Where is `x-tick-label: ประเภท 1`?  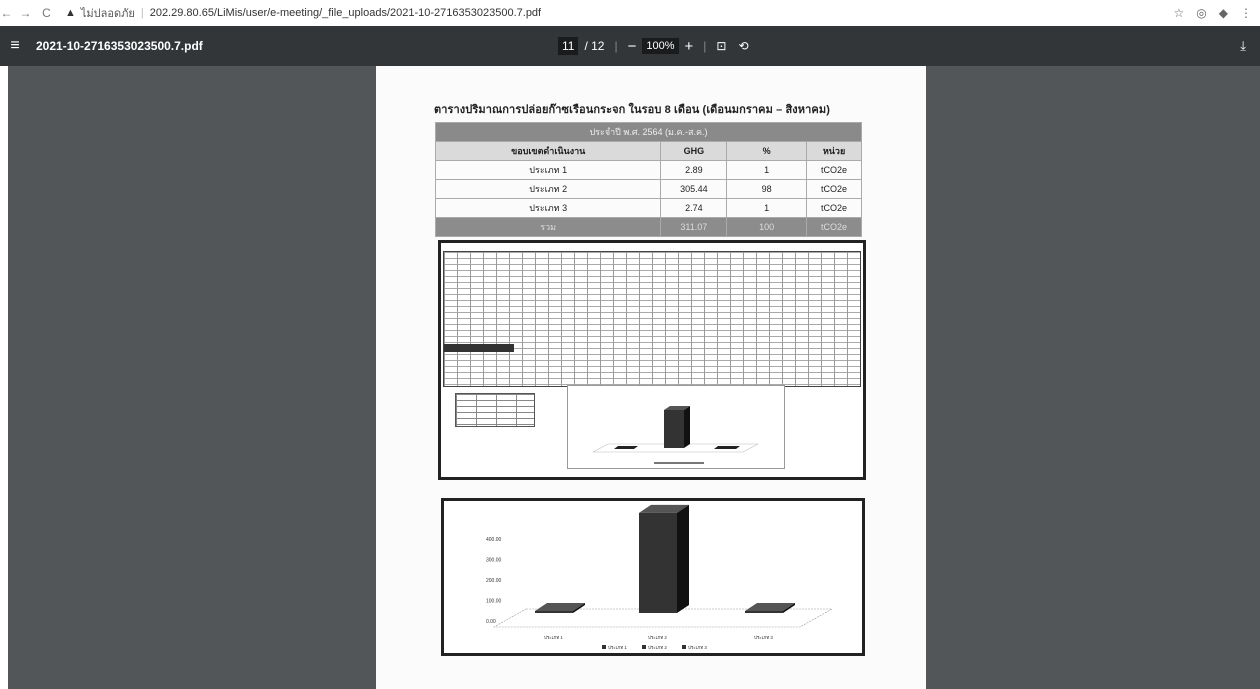
x-tick-label: ประเภท 1 is located at coordinates (553, 637).